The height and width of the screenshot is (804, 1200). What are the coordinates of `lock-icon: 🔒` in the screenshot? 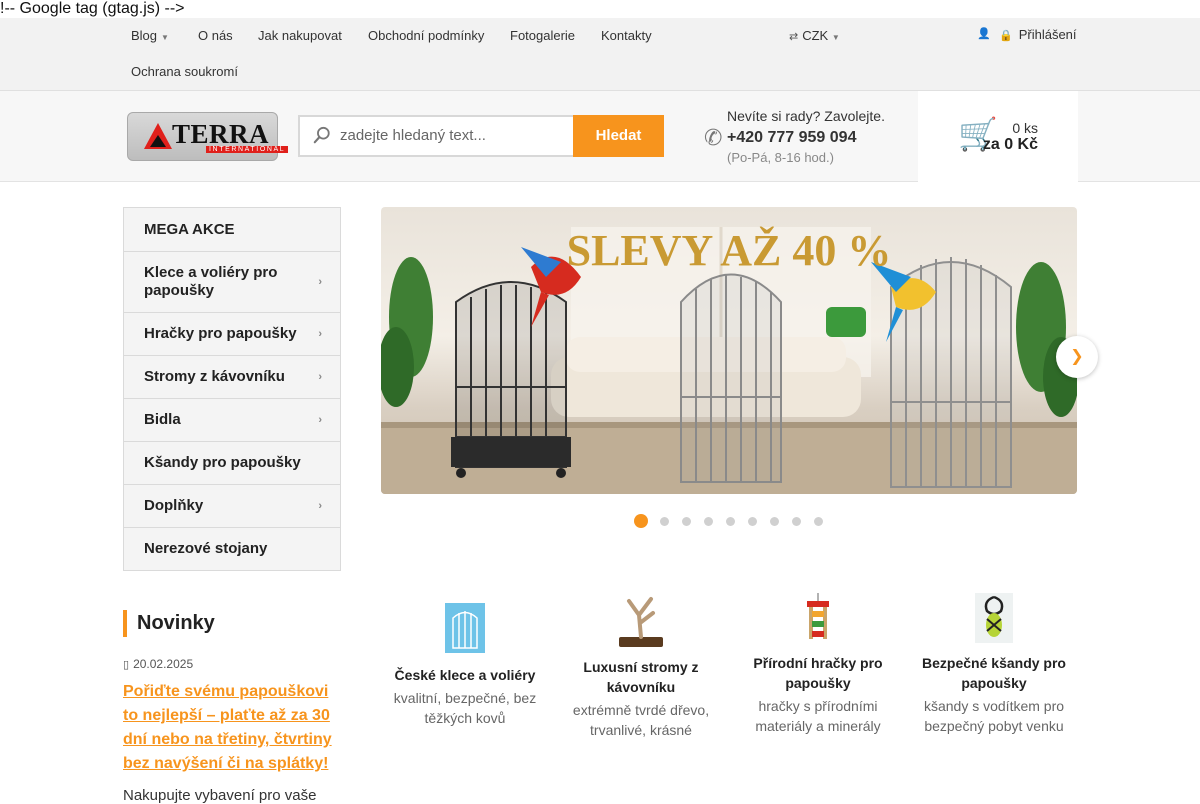 It's located at (1006, 36).